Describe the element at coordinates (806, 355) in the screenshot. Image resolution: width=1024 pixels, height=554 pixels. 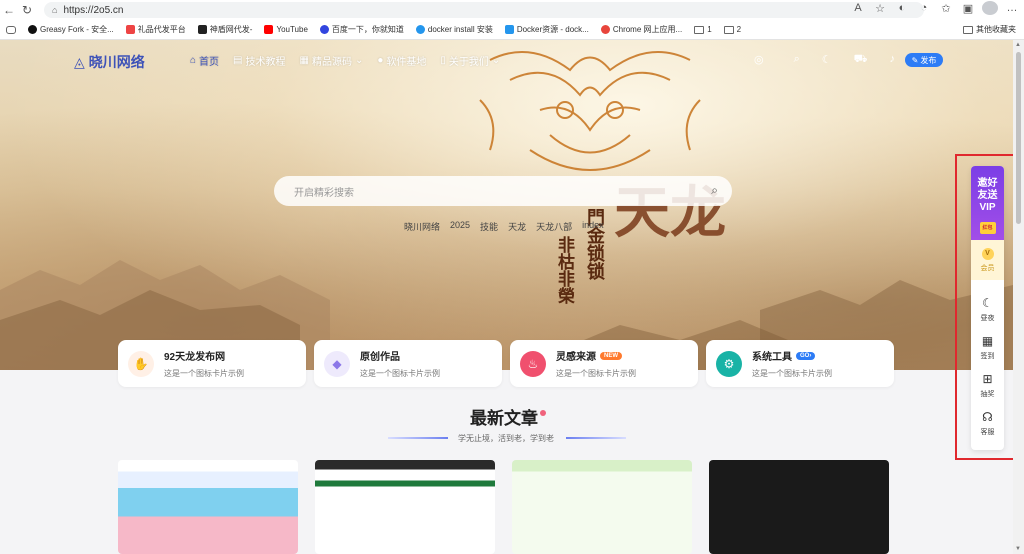
I see `go-badge: GO›` at that location.